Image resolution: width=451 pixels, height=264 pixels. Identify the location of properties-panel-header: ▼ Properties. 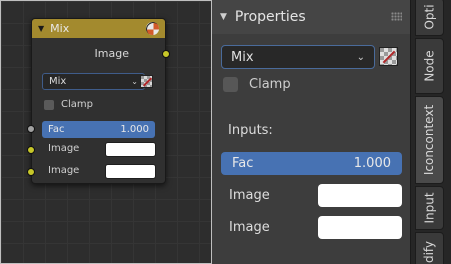
(311, 17).